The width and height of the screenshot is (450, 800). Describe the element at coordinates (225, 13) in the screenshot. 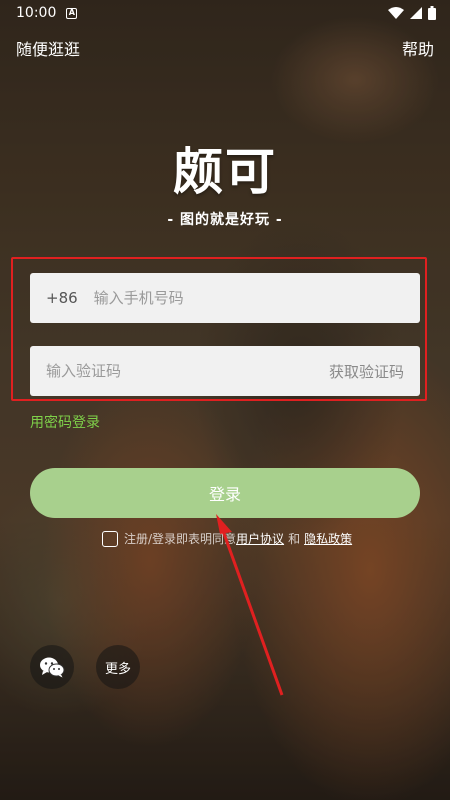

I see `status-bar: 10:00 A` at that location.